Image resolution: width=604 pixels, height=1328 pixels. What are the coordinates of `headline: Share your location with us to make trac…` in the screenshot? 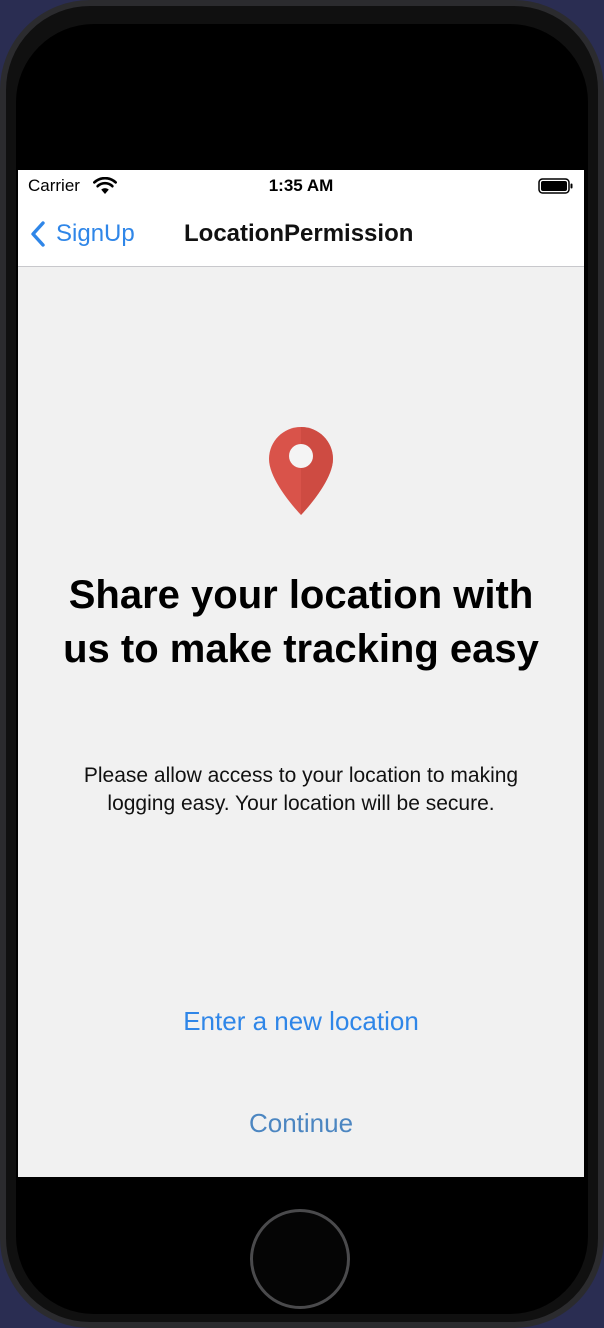 It's located at (301, 622).